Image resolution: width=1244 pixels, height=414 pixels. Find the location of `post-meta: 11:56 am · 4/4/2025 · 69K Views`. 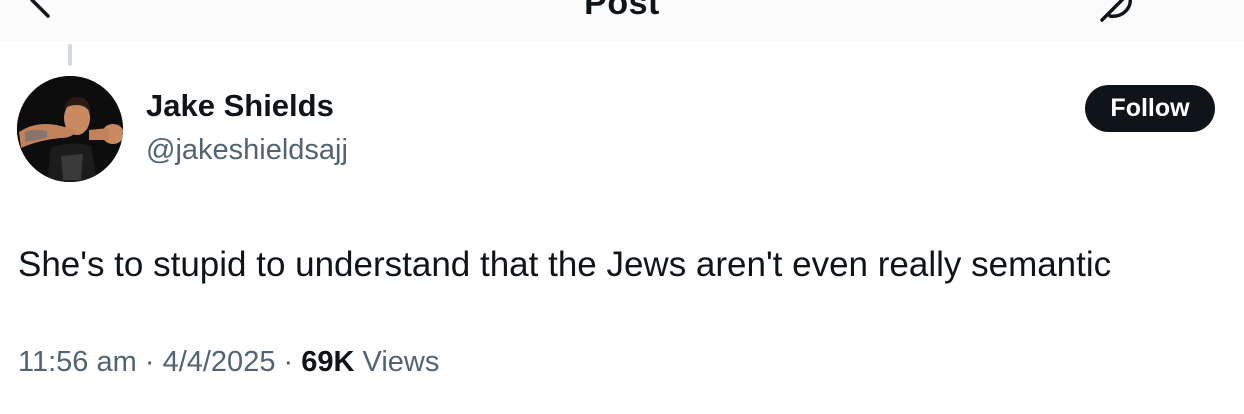

post-meta: 11:56 am · 4/4/2025 · 69K Views is located at coordinates (228, 362).